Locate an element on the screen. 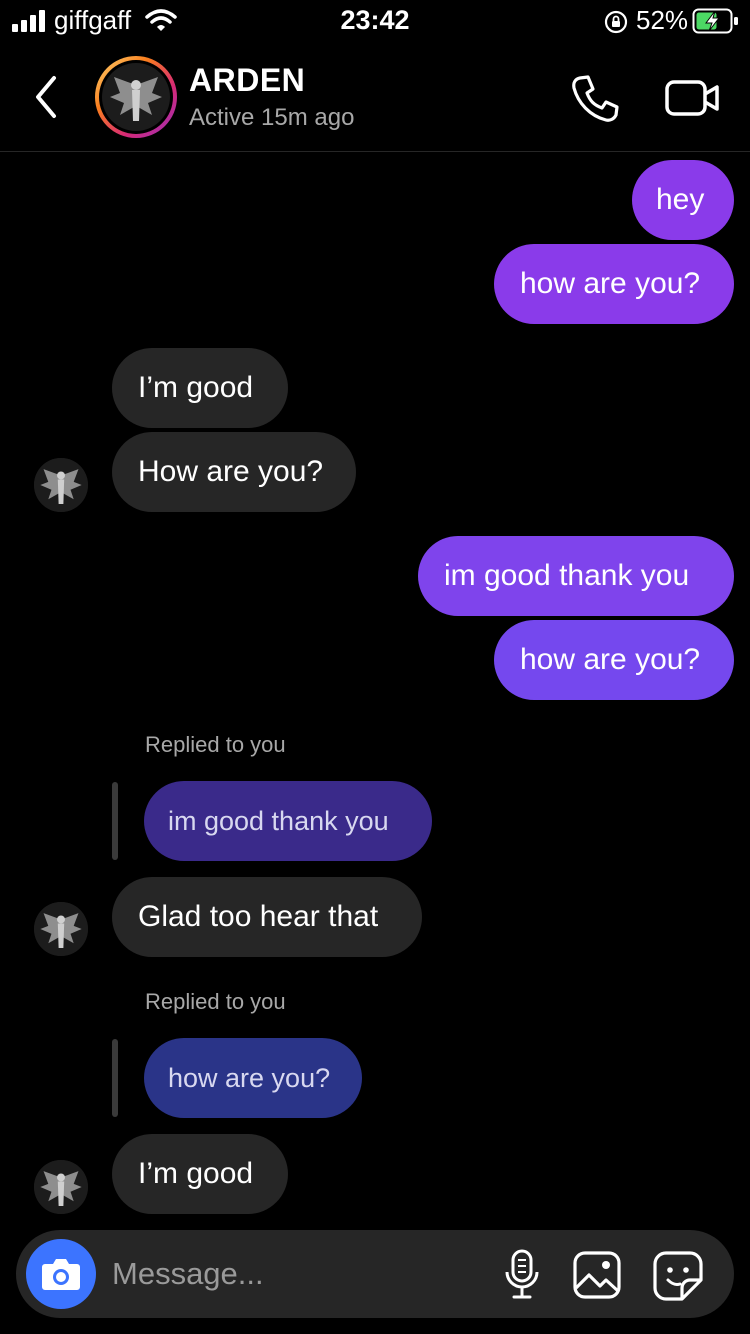 Image resolution: width=750 pixels, height=1334 pixels. contact-avatar is located at coordinates (136, 97).